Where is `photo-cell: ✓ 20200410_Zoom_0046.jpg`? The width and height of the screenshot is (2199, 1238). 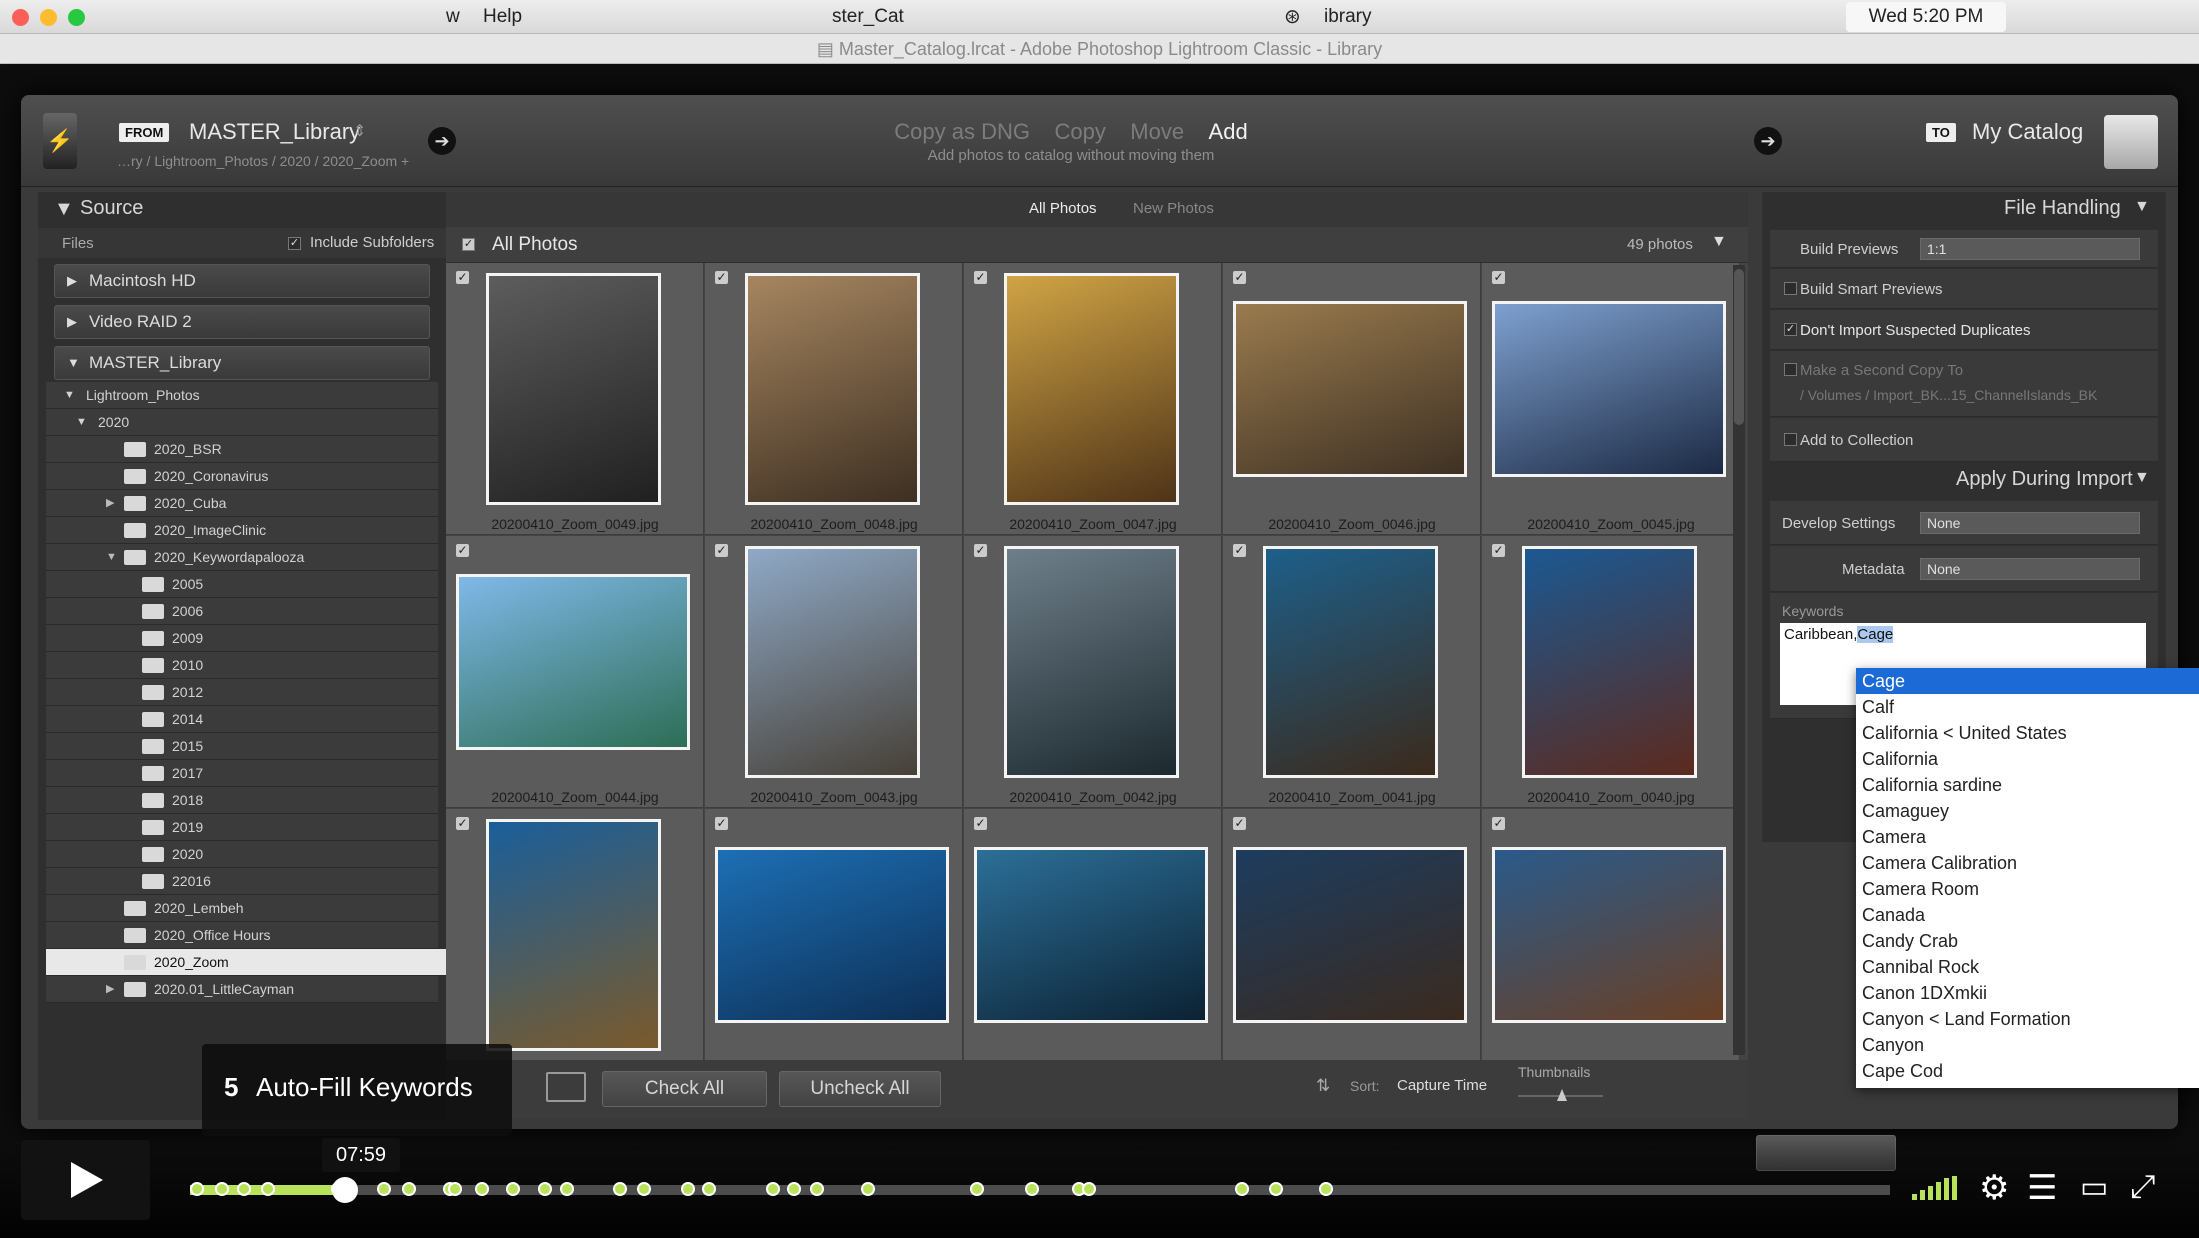
photo-cell: ✓ 20200410_Zoom_0046.jpg is located at coordinates (1352, 399).